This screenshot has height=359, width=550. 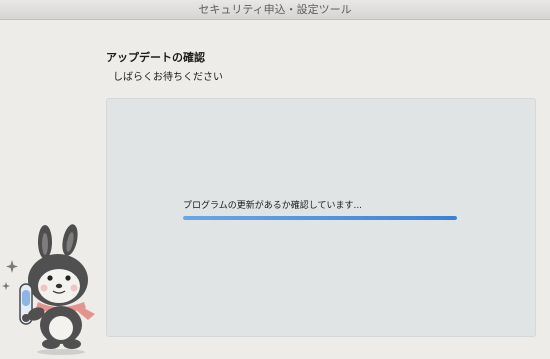 What do you see at coordinates (168, 77) in the screenshot?
I see `page-subtitle: しばらくお待ちください` at bounding box center [168, 77].